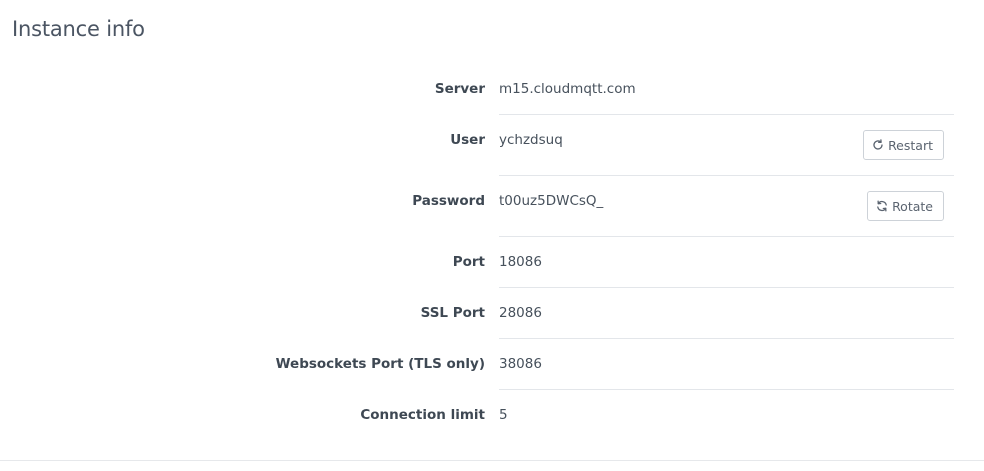 The height and width of the screenshot is (471, 984). I want to click on user-value-cell: ychzdsuq Restart, so click(726, 145).